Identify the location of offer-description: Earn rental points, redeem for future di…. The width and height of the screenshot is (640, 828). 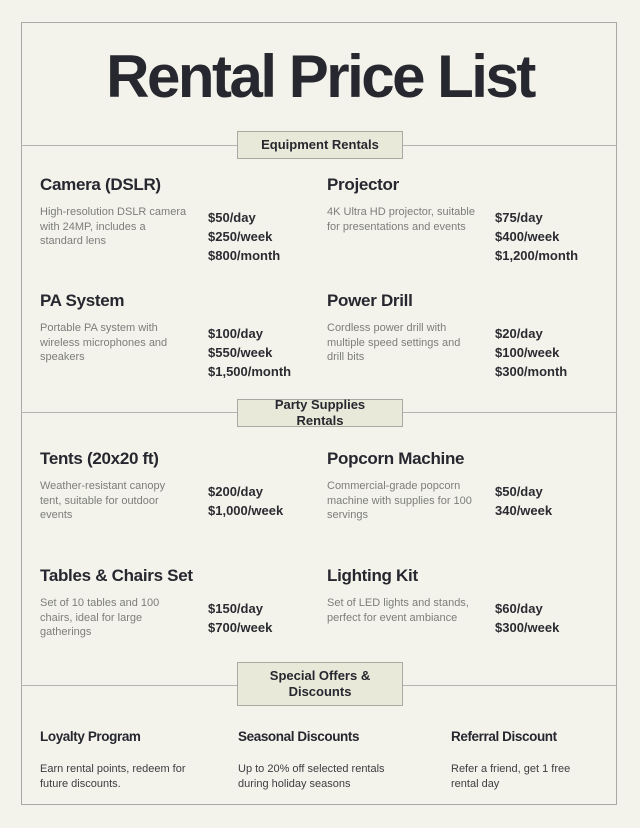
(113, 776).